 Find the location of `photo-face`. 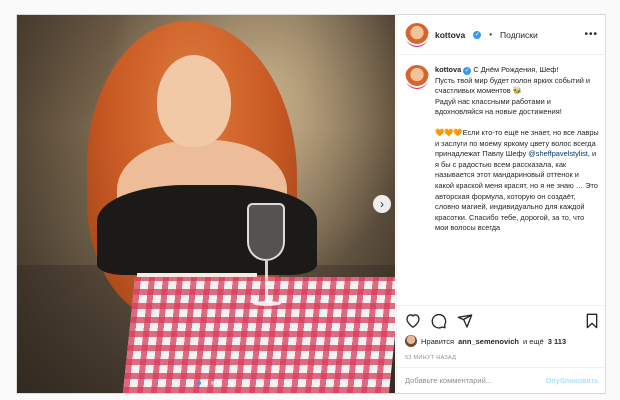

photo-face is located at coordinates (194, 101).